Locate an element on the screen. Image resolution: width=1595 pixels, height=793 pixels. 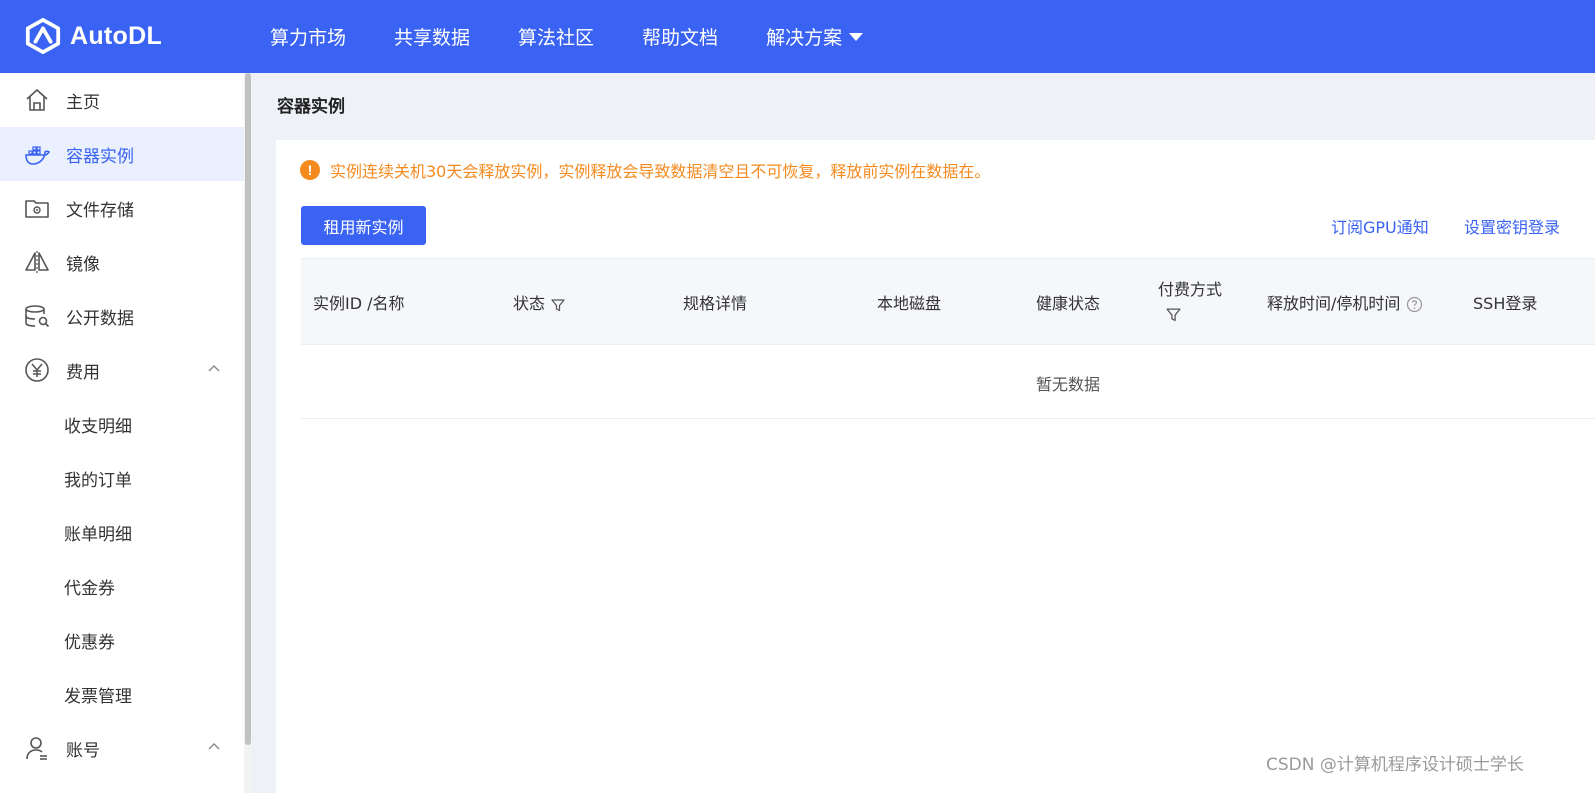
page-title: 容器实例 is located at coordinates (311, 107).